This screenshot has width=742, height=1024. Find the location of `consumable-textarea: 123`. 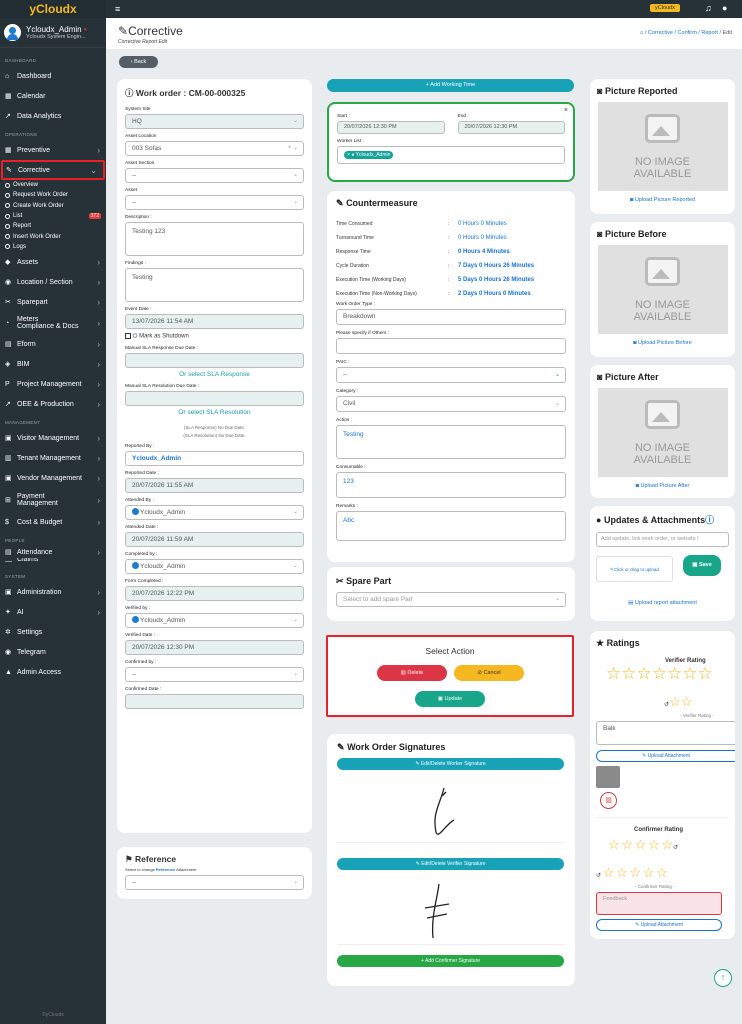

consumable-textarea: 123 is located at coordinates (451, 485).